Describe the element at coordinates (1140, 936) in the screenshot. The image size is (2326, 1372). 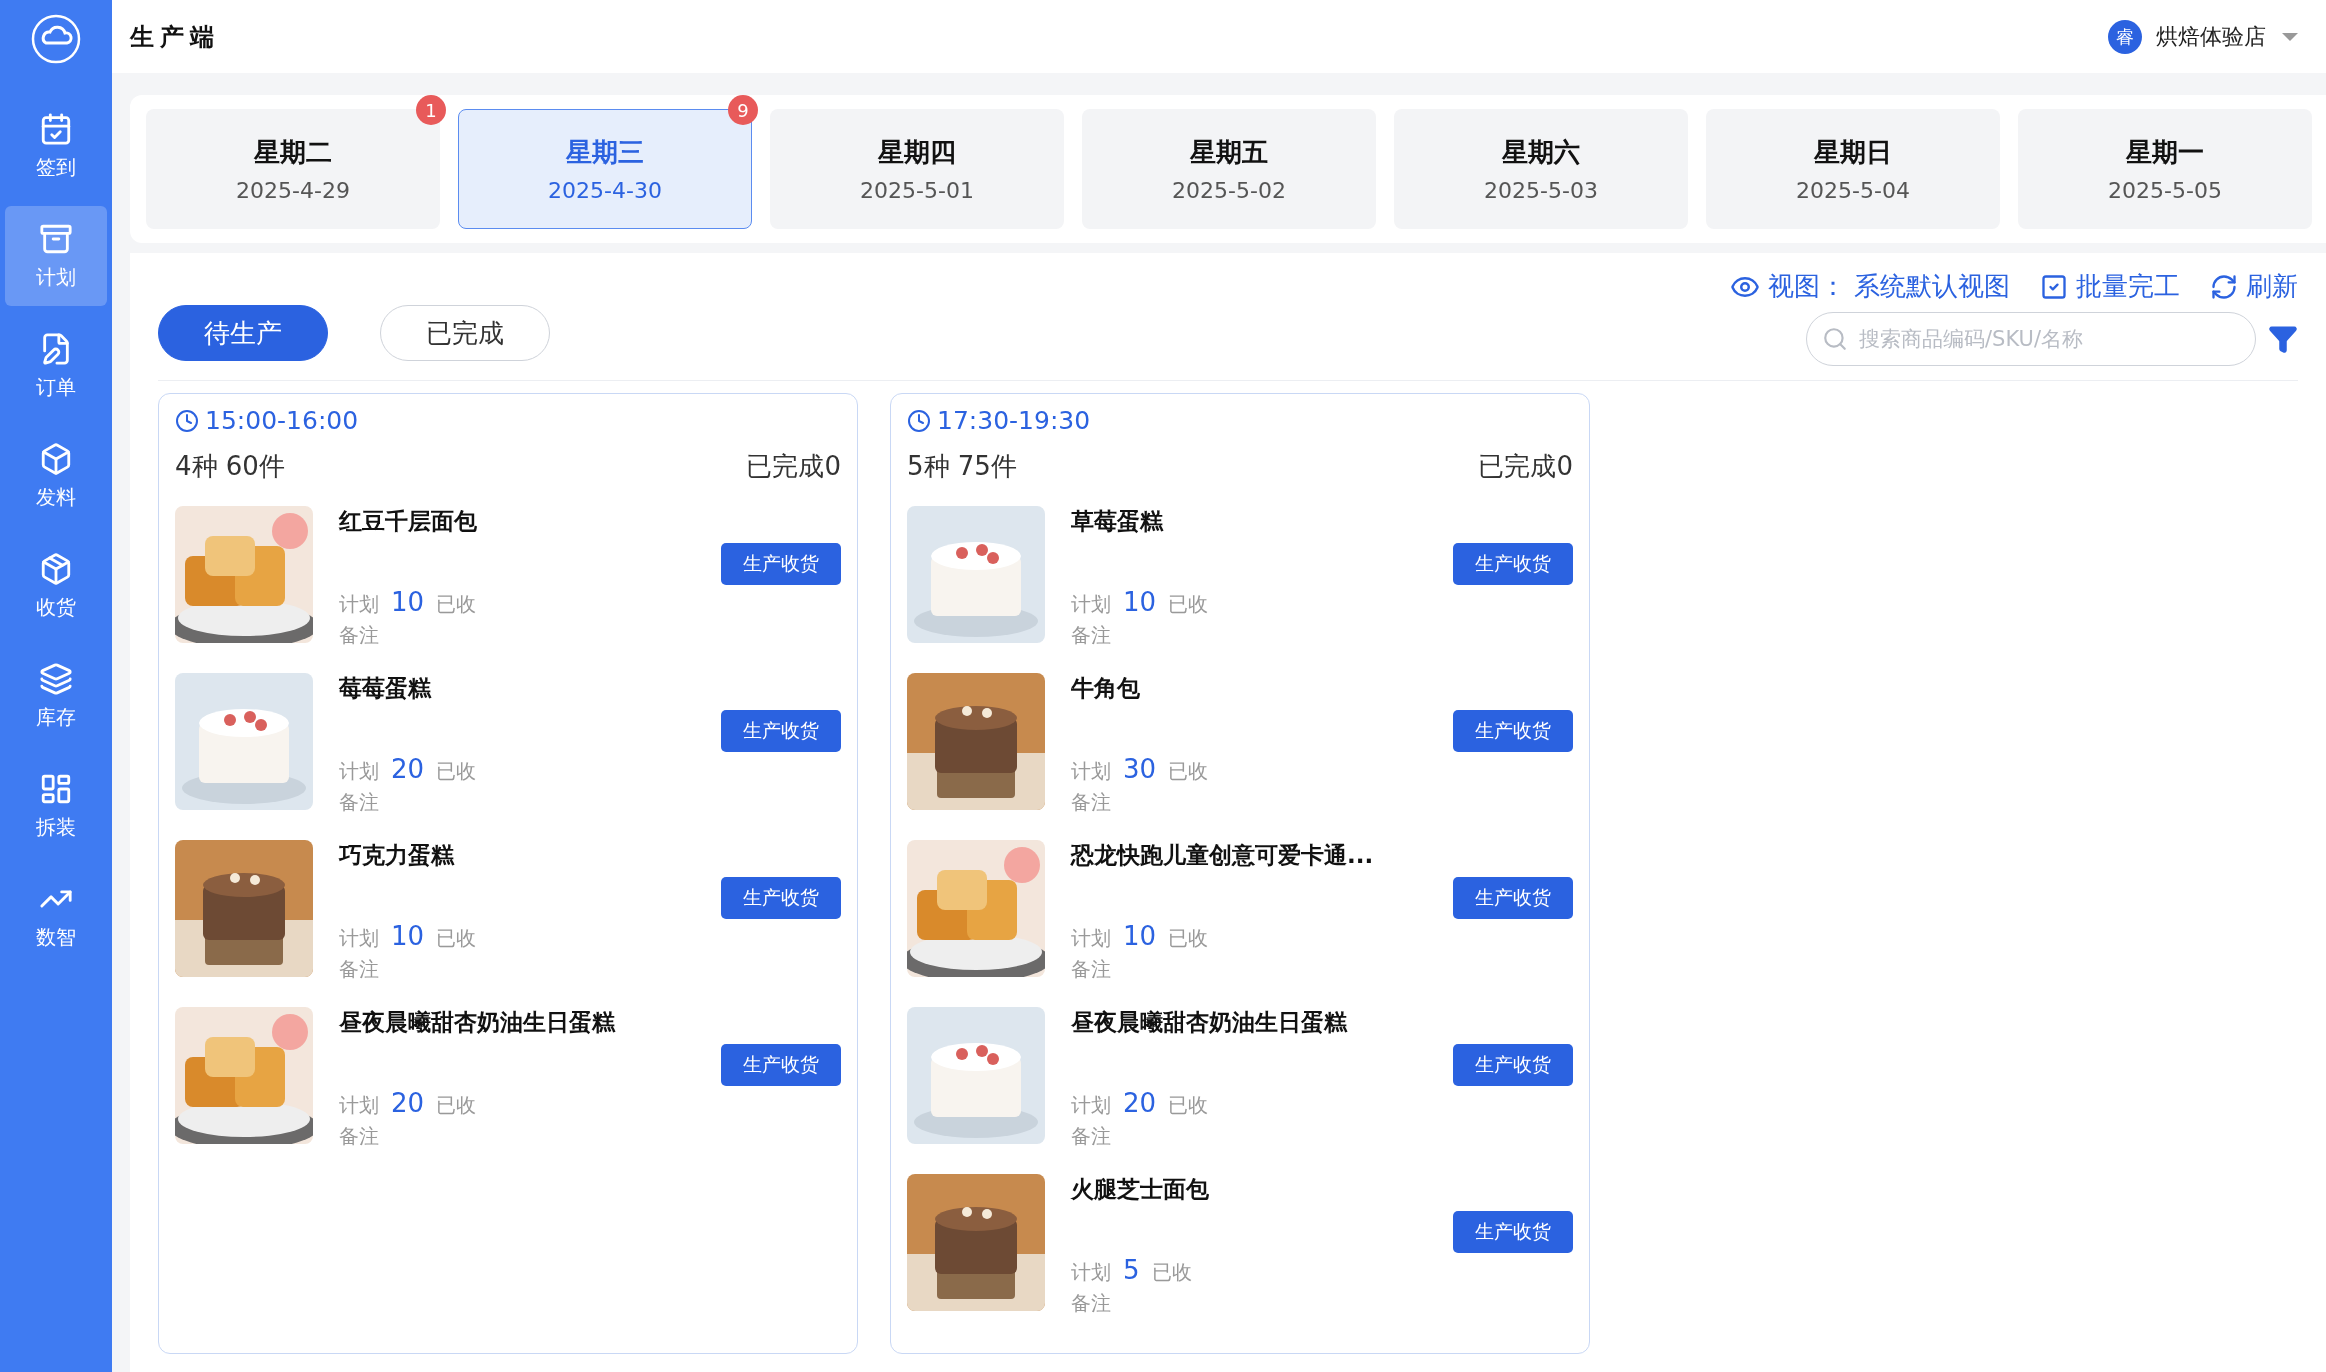
I see `plan-quantity: 10` at that location.